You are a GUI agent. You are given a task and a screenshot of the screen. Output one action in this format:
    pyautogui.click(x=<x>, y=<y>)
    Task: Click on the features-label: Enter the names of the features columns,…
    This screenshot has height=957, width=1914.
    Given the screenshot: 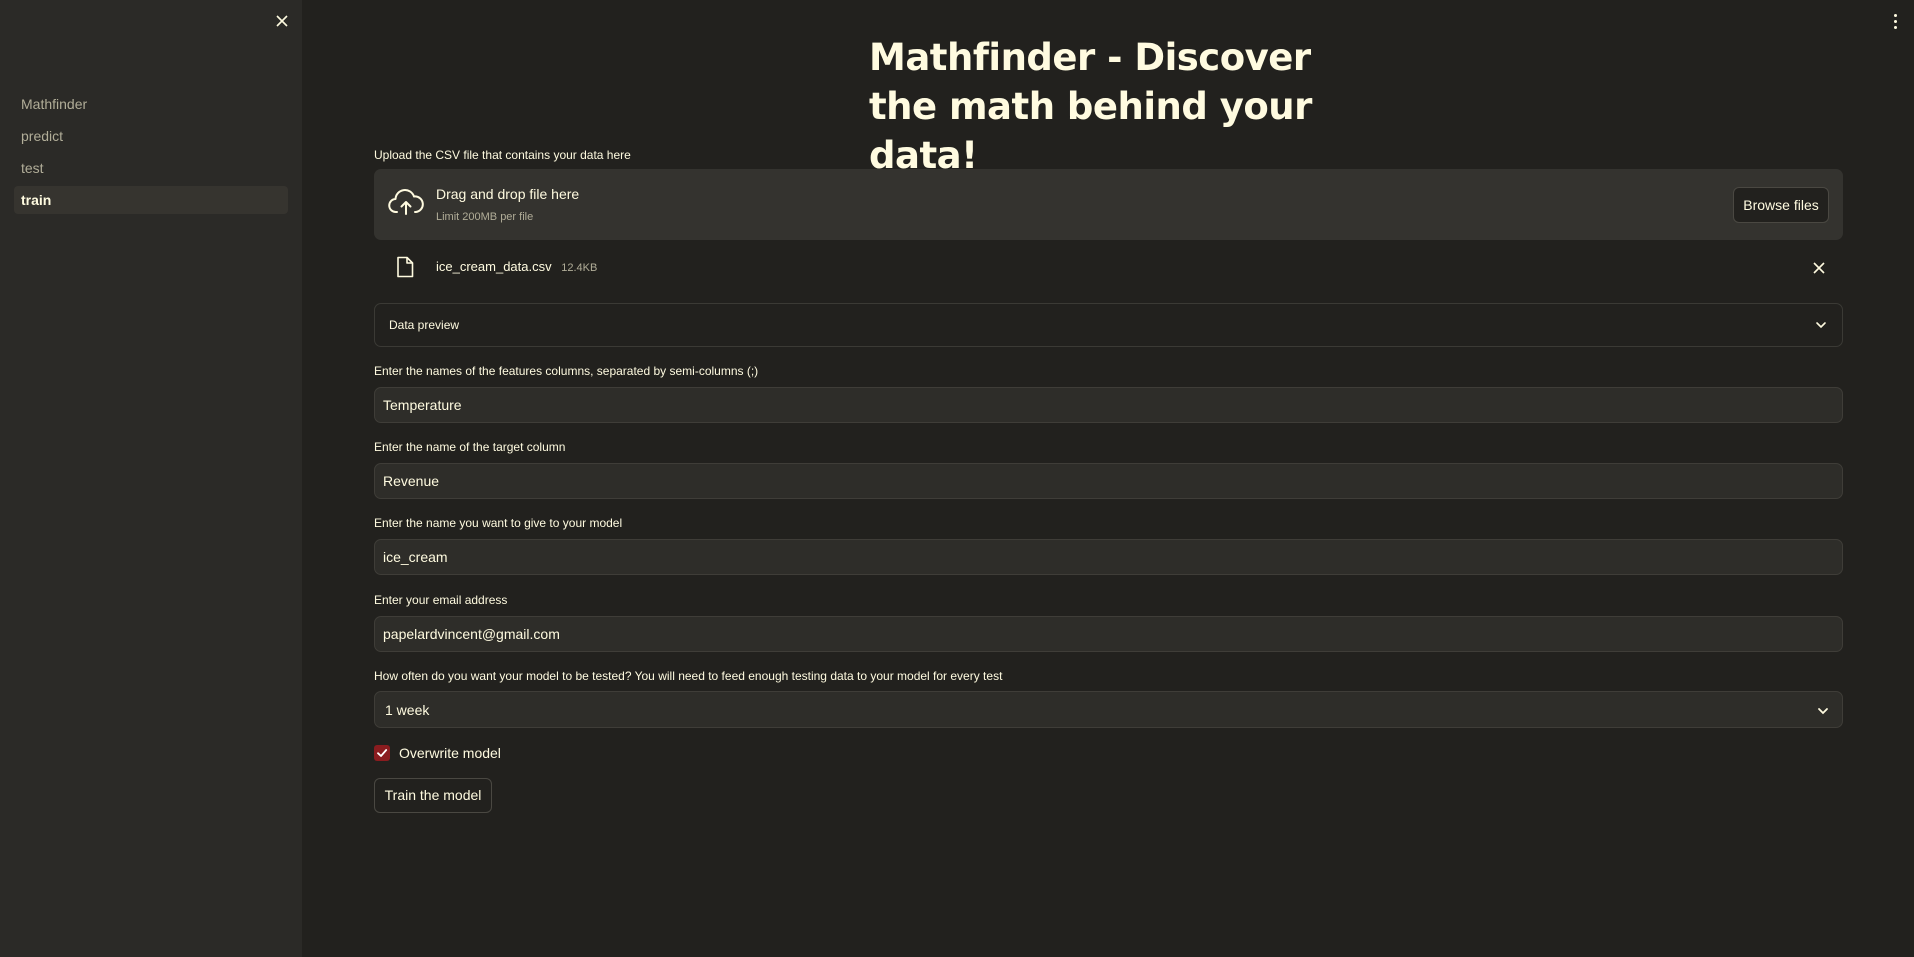 What is the action you would take?
    pyautogui.click(x=566, y=371)
    